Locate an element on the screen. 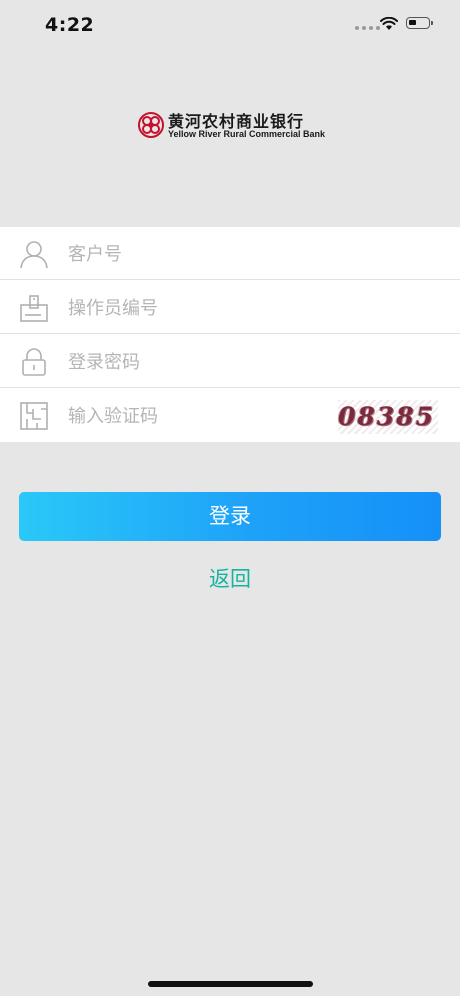 The height and width of the screenshot is (996, 460). captcha-icon is located at coordinates (34, 416).